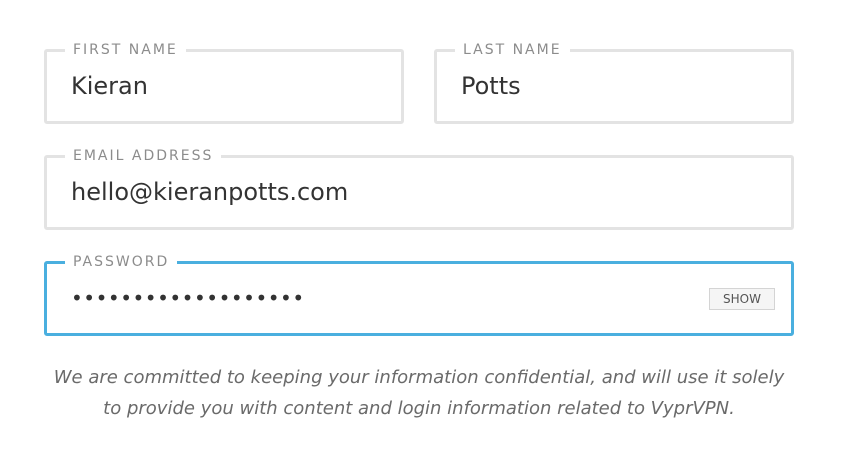 This screenshot has height=467, width=855. I want to click on password-input: •••••••••••••••••••, so click(188, 298).